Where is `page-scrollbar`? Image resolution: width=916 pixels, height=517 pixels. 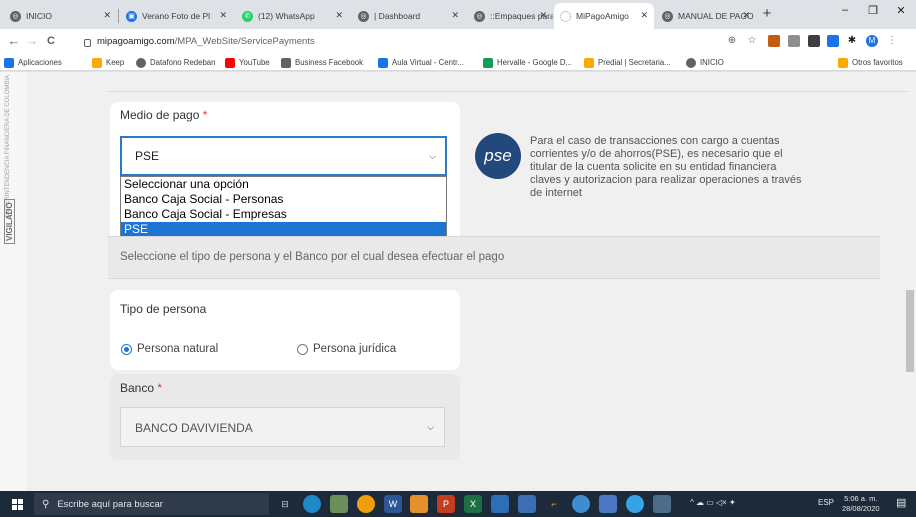
page-scrollbar is located at coordinates (910, 281).